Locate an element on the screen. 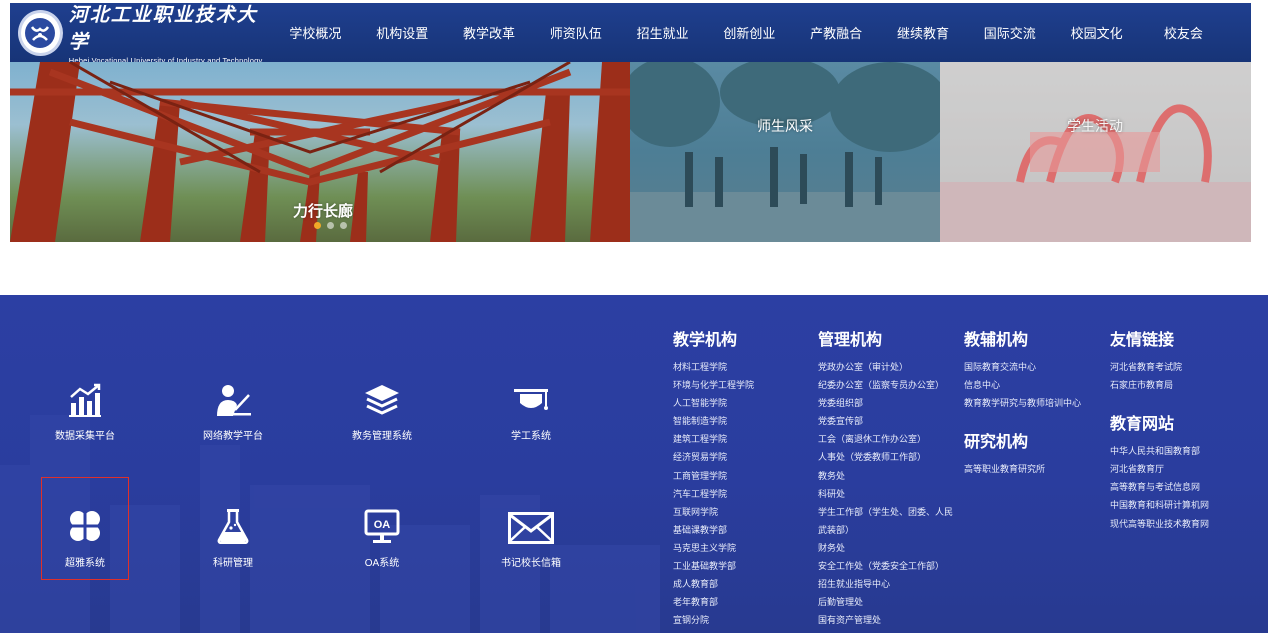 The height and width of the screenshot is (633, 1268). nav-item-industry-education: 产教融合 is located at coordinates (836, 32).